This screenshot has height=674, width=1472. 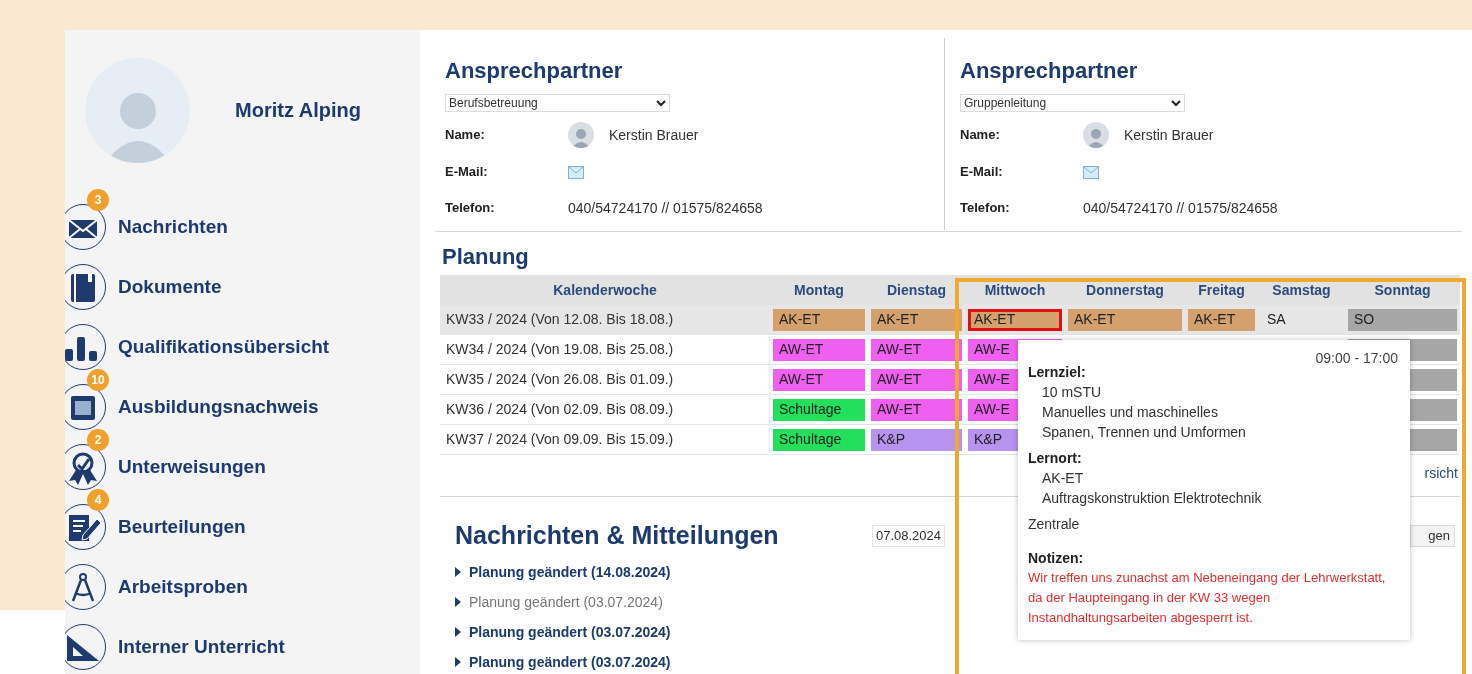 What do you see at coordinates (916, 290) in the screenshot?
I see `column-header: Dienstag` at bounding box center [916, 290].